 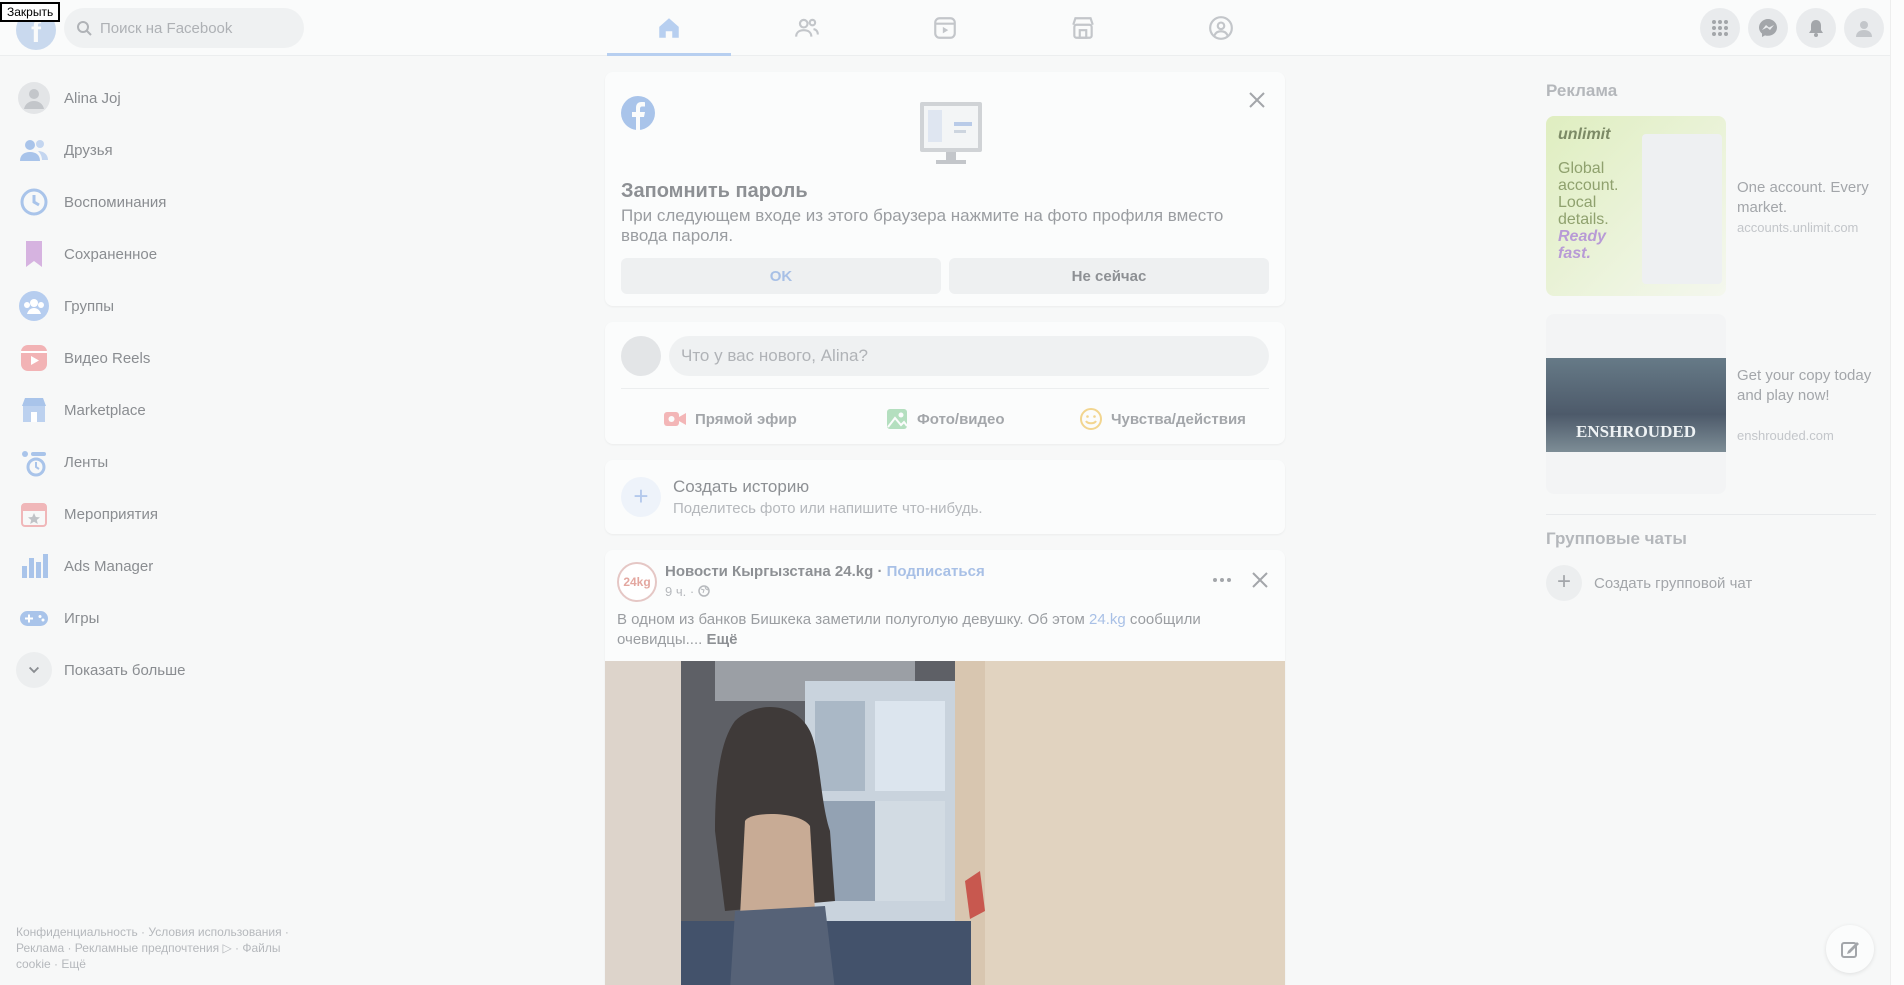 What do you see at coordinates (166, 618) in the screenshot?
I see `sidebar-item-games: Игры` at bounding box center [166, 618].